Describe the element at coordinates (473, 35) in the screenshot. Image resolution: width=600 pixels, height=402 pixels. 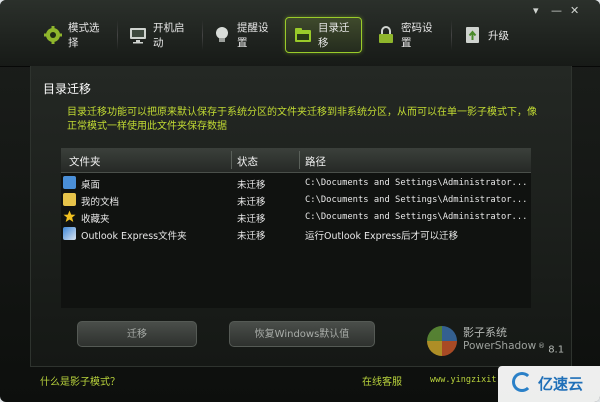
I see `upgrade-icon` at that location.